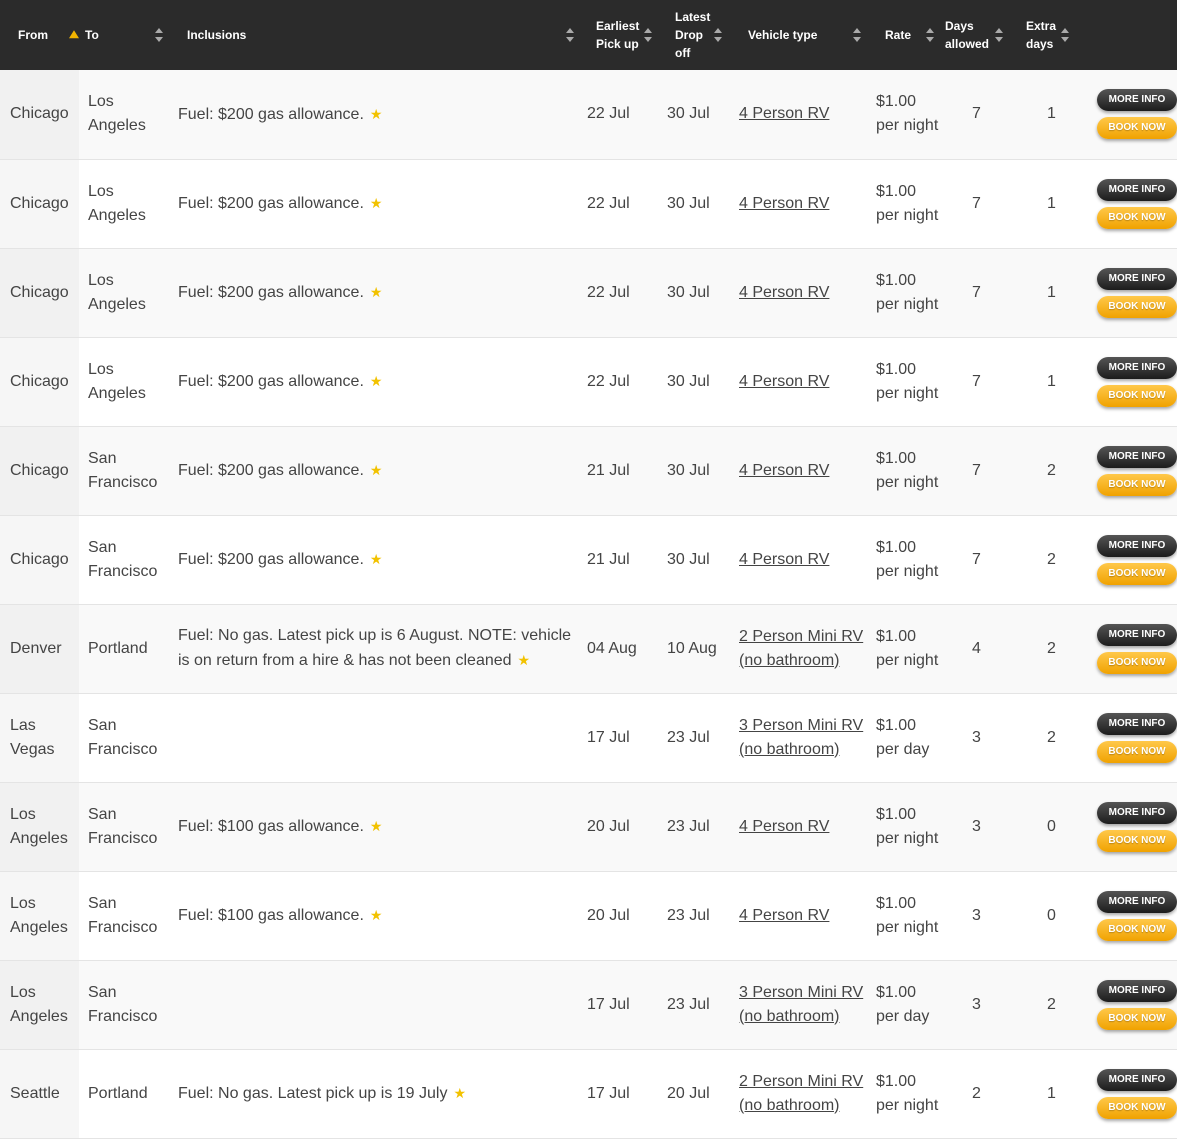 Image resolution: width=1177 pixels, height=1139 pixels. What do you see at coordinates (123, 1004) in the screenshot?
I see `cell-to: San Francisco` at bounding box center [123, 1004].